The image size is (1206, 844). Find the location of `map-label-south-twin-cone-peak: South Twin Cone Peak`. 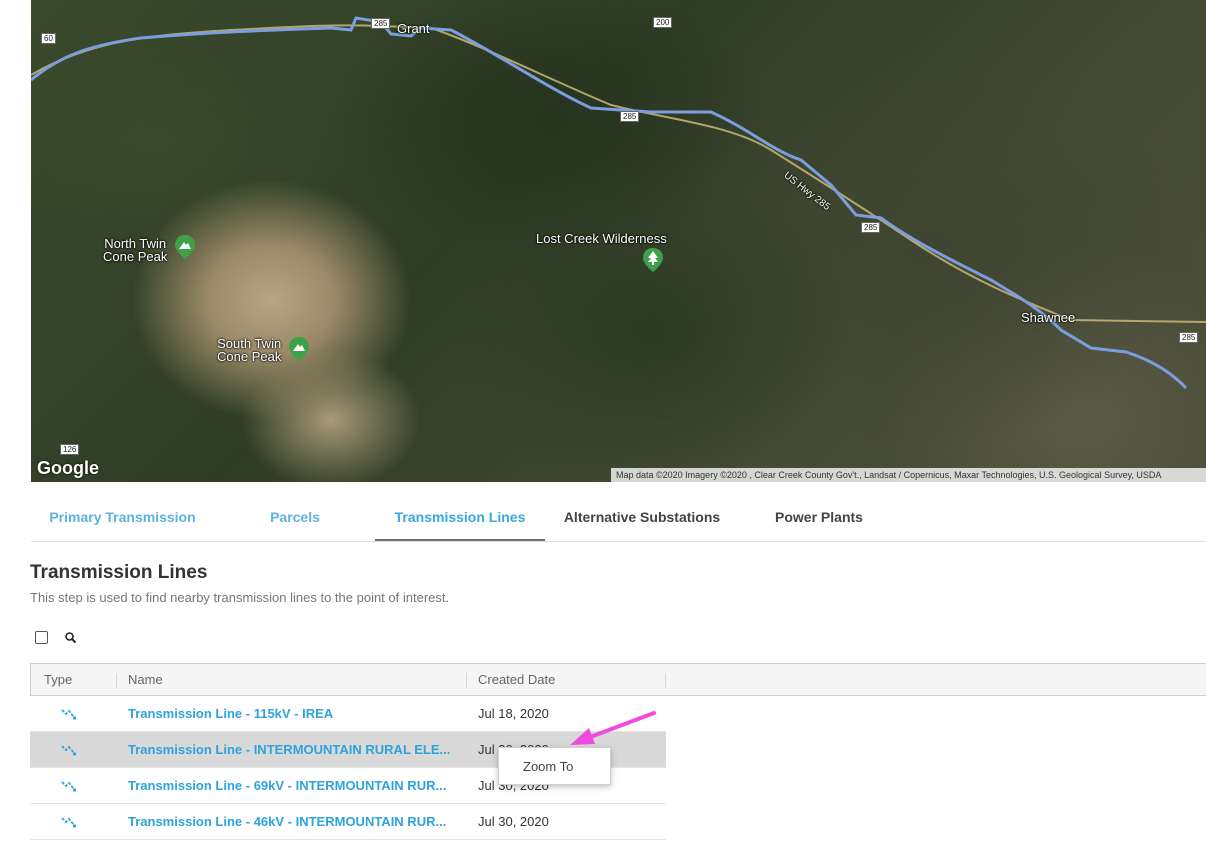

map-label-south-twin-cone-peak: South Twin Cone Peak is located at coordinates (249, 350).